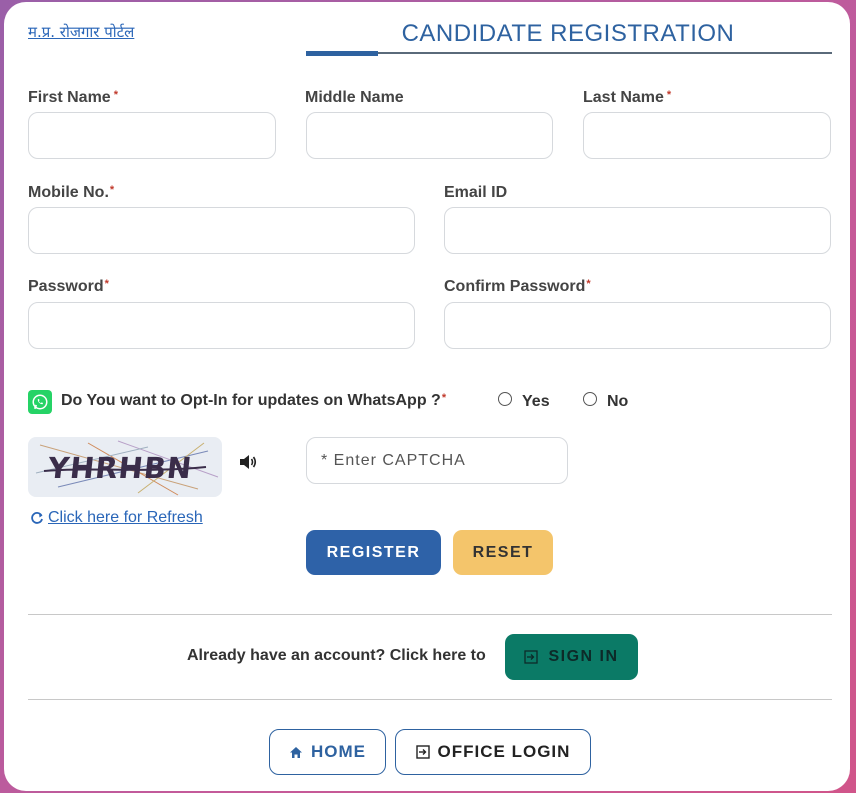 This screenshot has width=856, height=793. I want to click on sign-in-label: SIGN IN, so click(583, 657).